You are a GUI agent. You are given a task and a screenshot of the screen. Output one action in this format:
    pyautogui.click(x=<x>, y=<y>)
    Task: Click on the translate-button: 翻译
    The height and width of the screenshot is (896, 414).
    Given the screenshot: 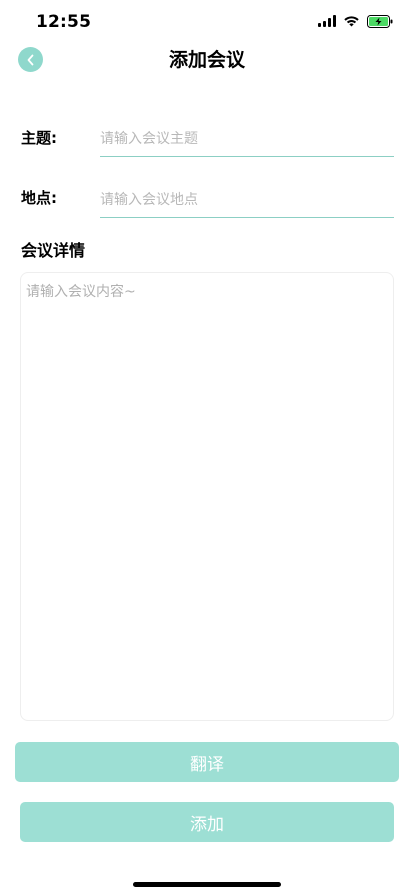 What is the action you would take?
    pyautogui.click(x=207, y=762)
    